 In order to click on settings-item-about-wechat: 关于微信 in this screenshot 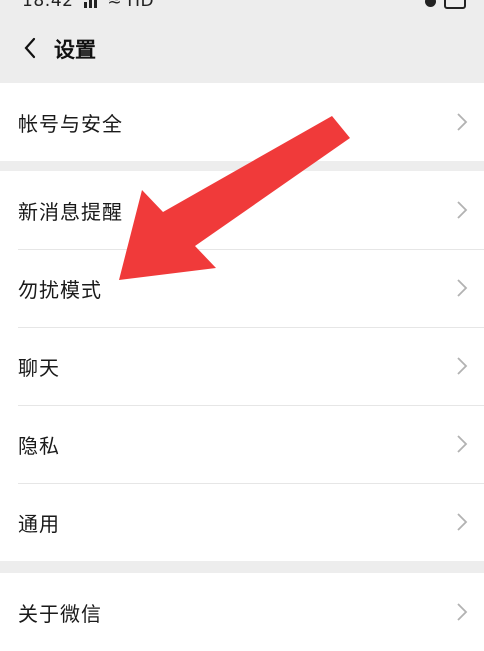, I will do `click(242, 612)`.